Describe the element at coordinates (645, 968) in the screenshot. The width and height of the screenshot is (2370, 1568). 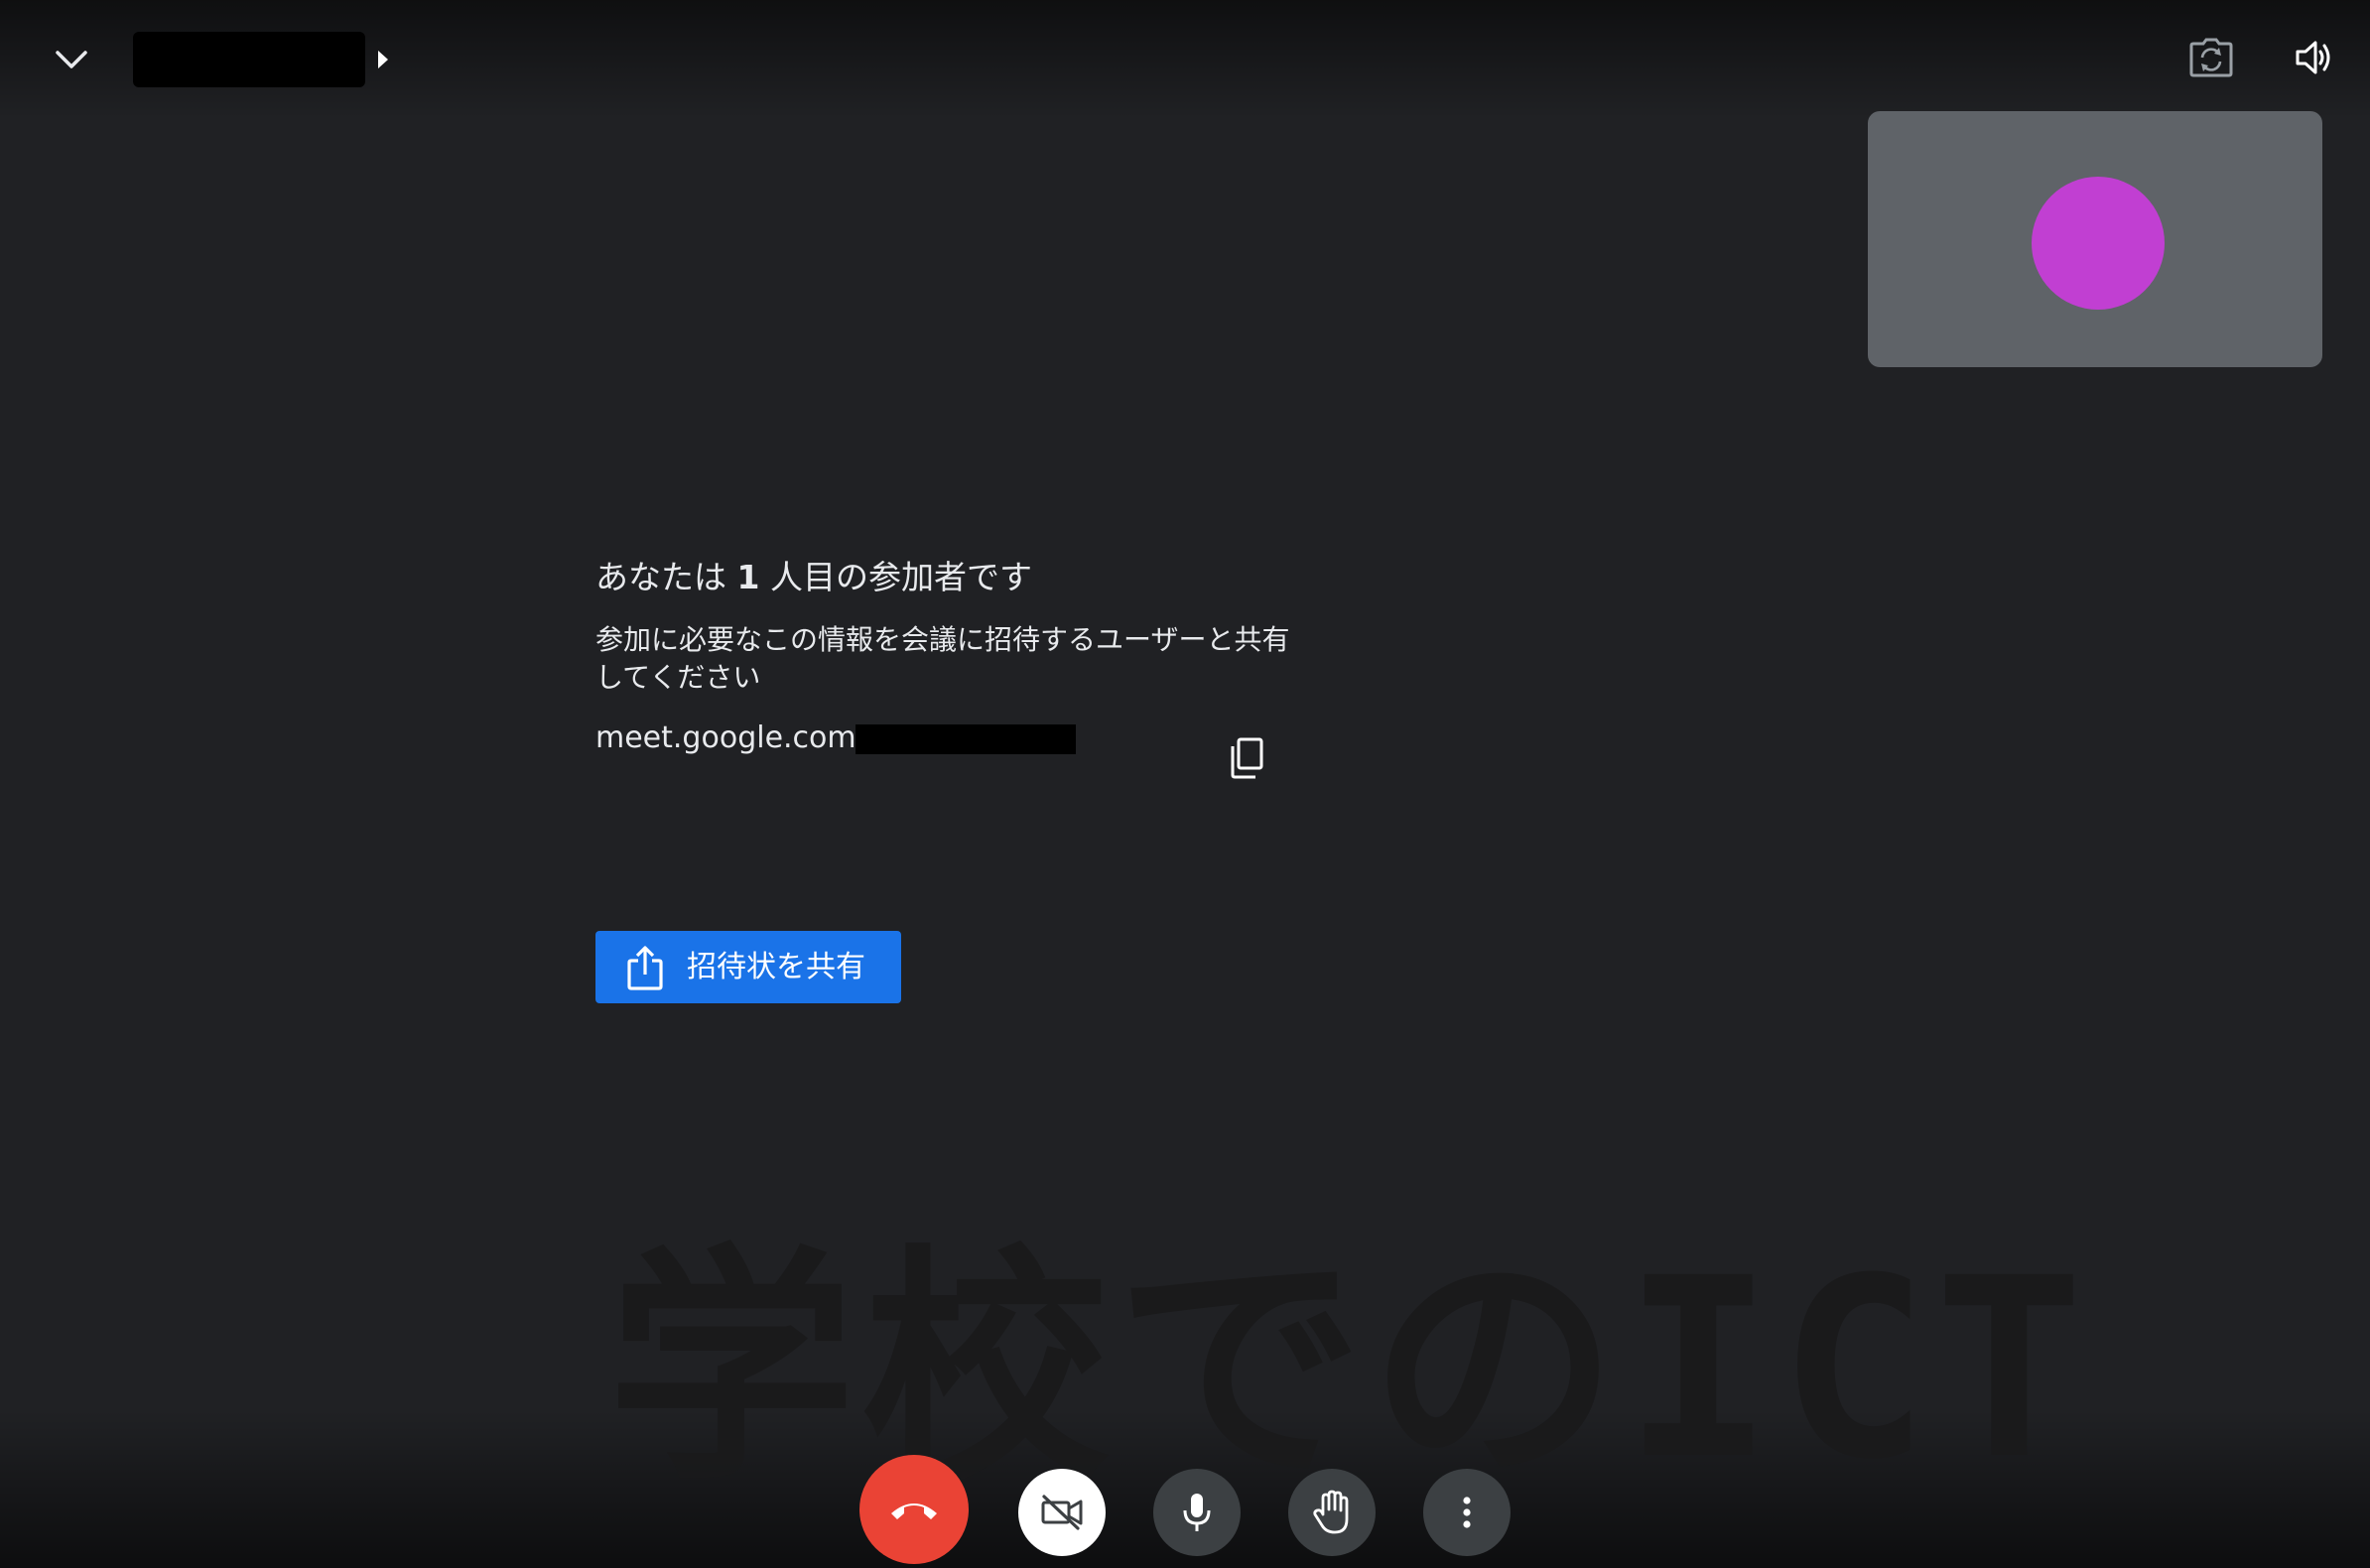
I see `share-icon` at that location.